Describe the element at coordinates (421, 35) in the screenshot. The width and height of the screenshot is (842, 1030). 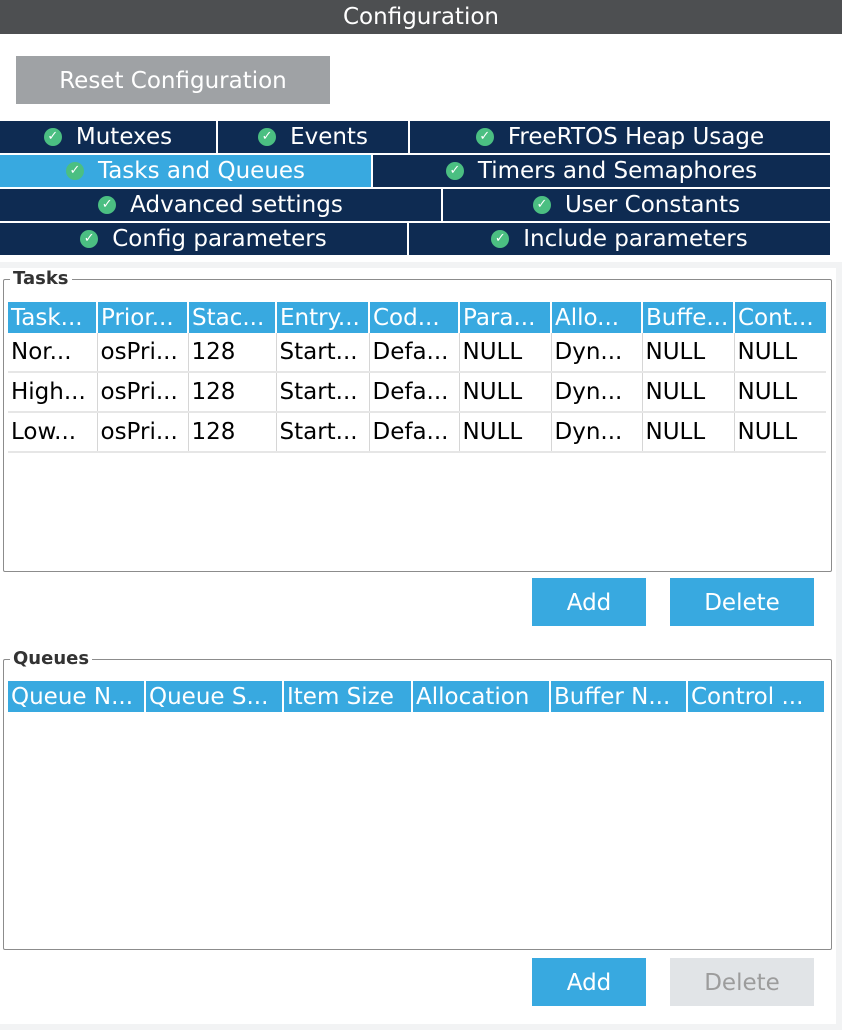
I see `titlebar-divider` at that location.